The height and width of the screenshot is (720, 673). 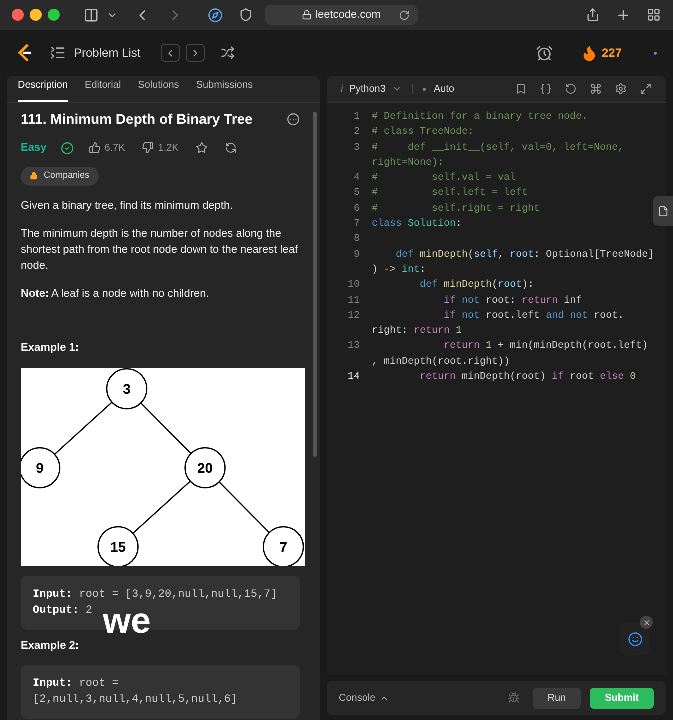 I want to click on line-number: 4, so click(x=356, y=179).